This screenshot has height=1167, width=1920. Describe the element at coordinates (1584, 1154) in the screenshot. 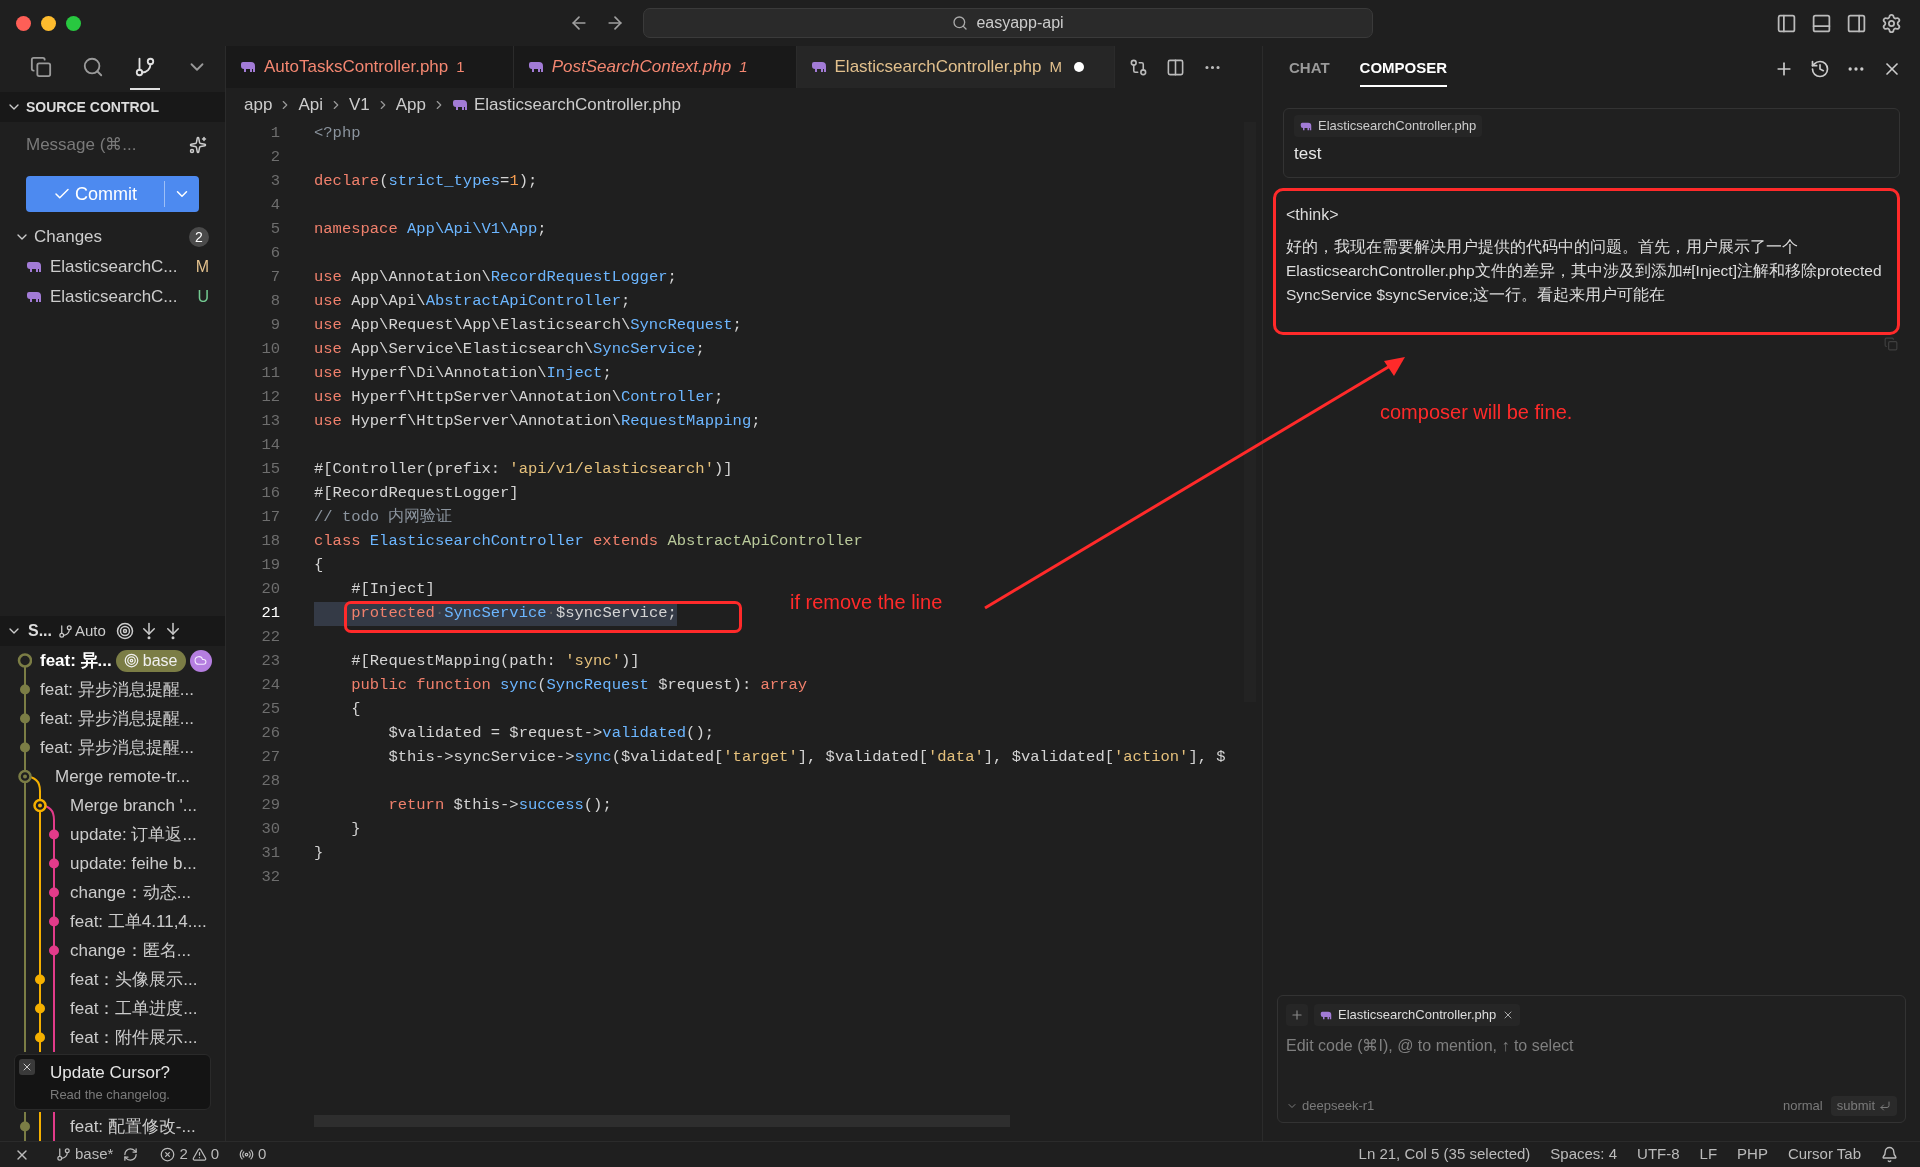

I see `status-item: Spaces: 4` at that location.